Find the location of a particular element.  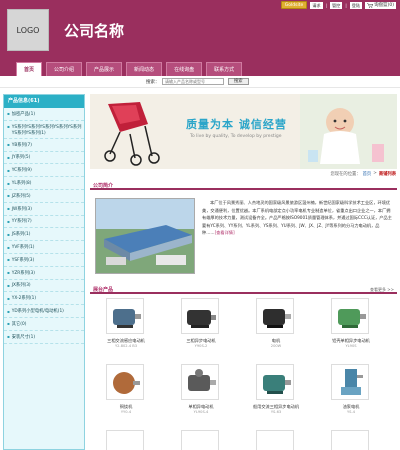

product-model: Y2-802-4 B3 is located at coordinates (126, 346).